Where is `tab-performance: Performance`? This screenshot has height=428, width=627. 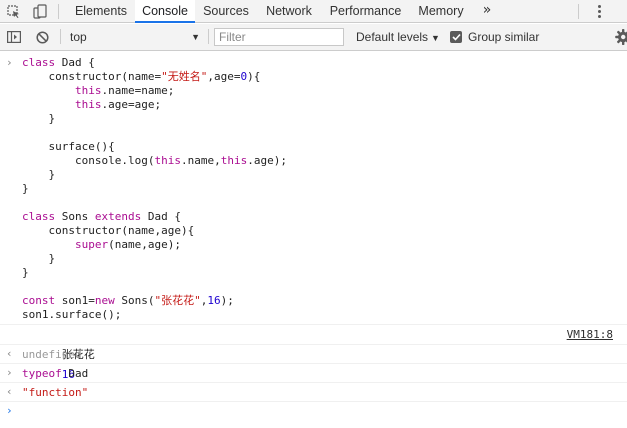
tab-performance: Performance is located at coordinates (365, 11).